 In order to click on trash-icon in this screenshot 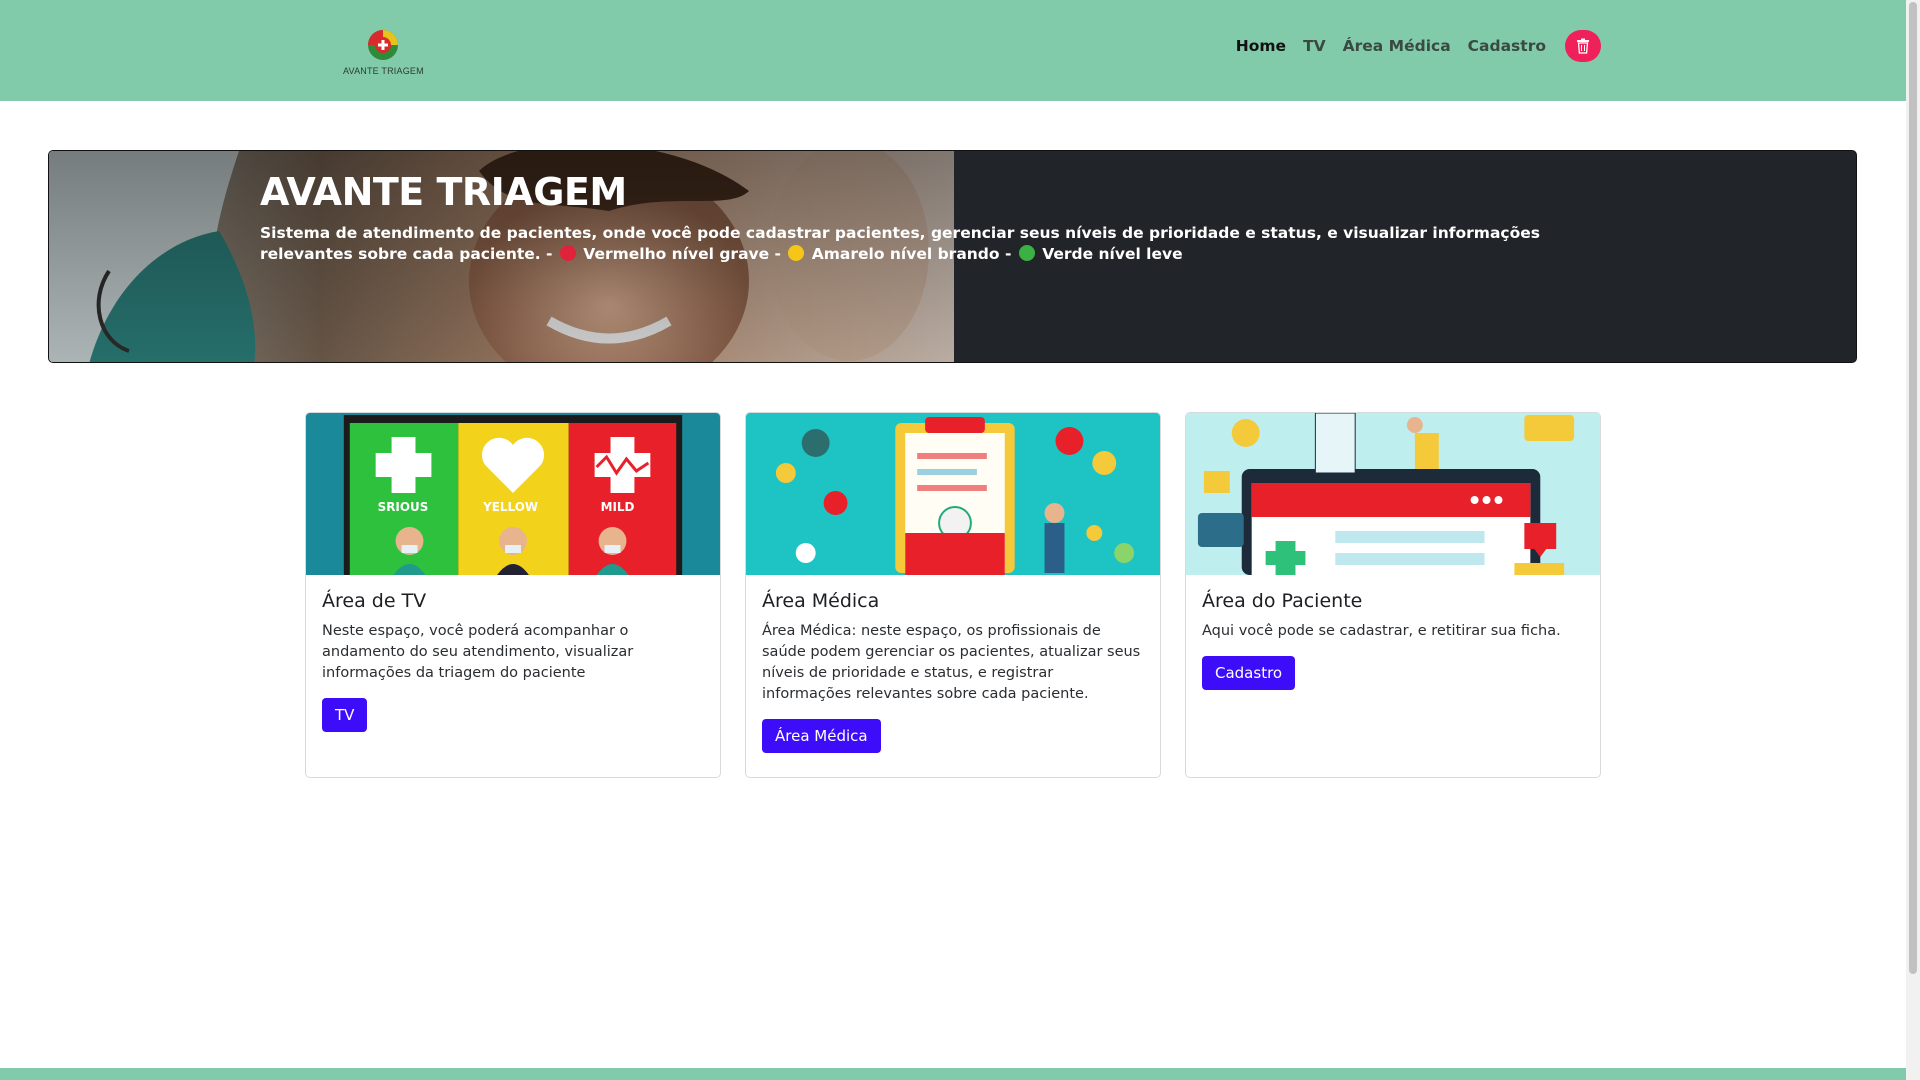, I will do `click(1583, 46)`.